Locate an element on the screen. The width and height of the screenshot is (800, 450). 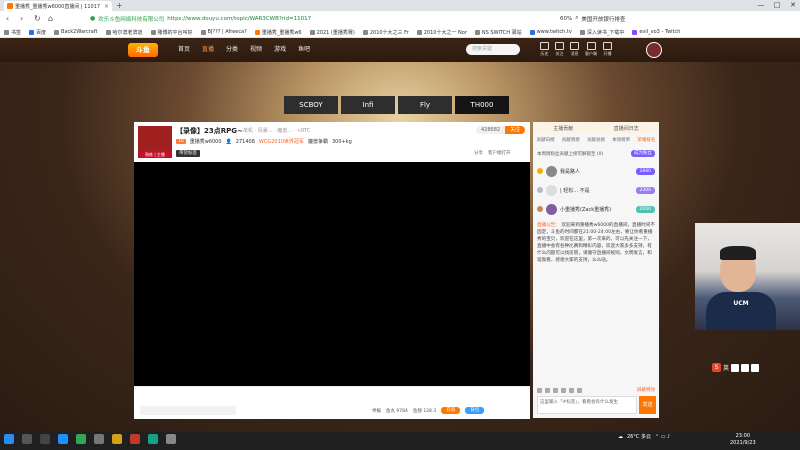
follow-icon: 关注 is located at coordinates (559, 49).